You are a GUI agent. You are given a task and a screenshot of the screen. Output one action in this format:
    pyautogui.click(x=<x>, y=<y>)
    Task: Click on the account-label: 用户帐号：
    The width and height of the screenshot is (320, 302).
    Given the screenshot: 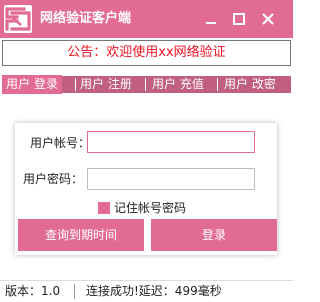 What is the action you would take?
    pyautogui.click(x=60, y=143)
    